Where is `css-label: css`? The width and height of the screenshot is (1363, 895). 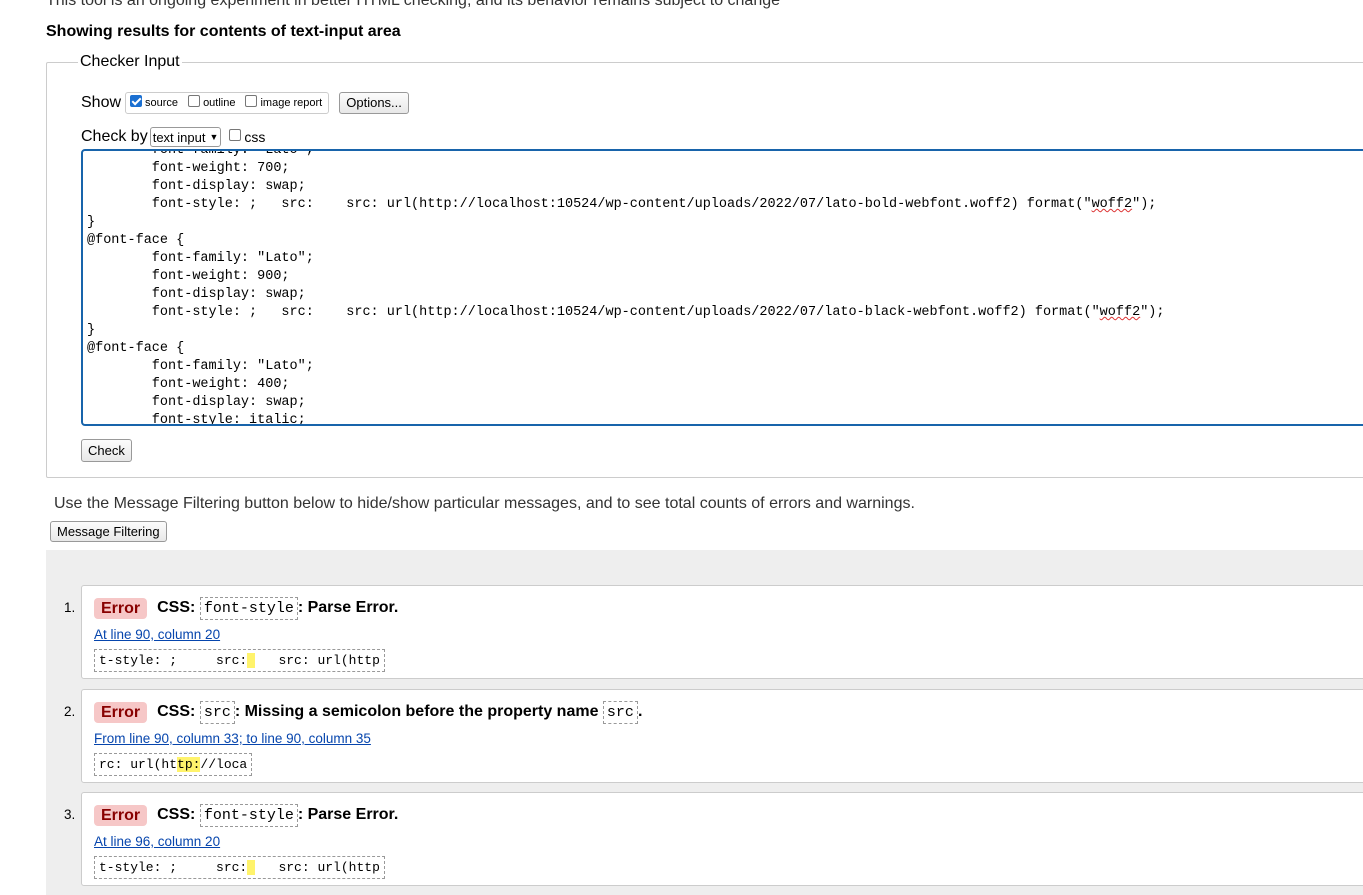
css-label: css is located at coordinates (255, 137).